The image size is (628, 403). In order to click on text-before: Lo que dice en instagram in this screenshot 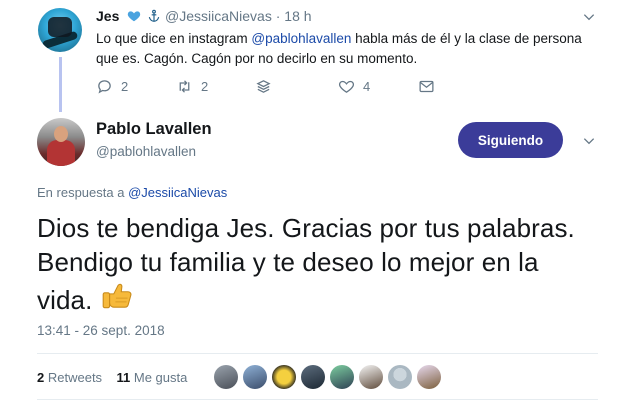, I will do `click(174, 38)`.